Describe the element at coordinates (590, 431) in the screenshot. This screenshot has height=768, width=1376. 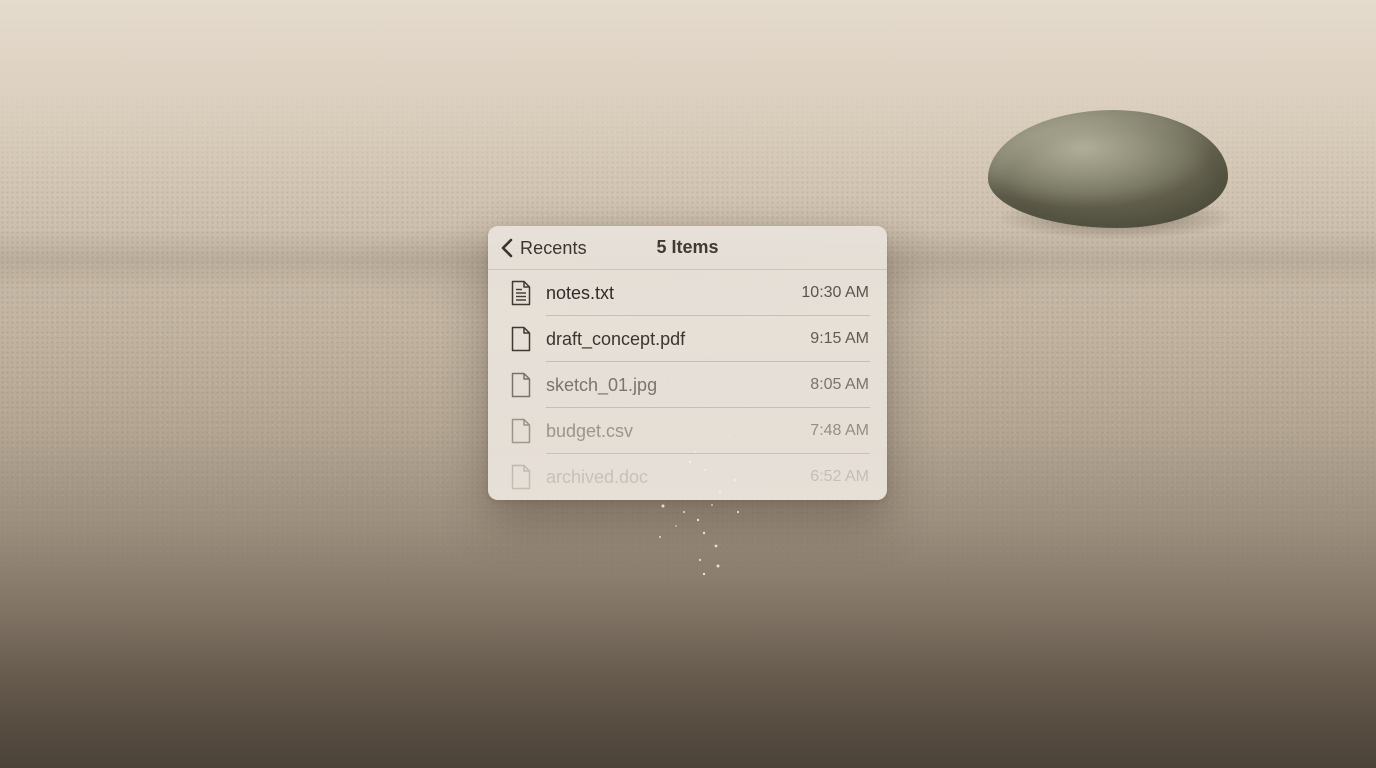
I see `file-name: budget.csv` at that location.